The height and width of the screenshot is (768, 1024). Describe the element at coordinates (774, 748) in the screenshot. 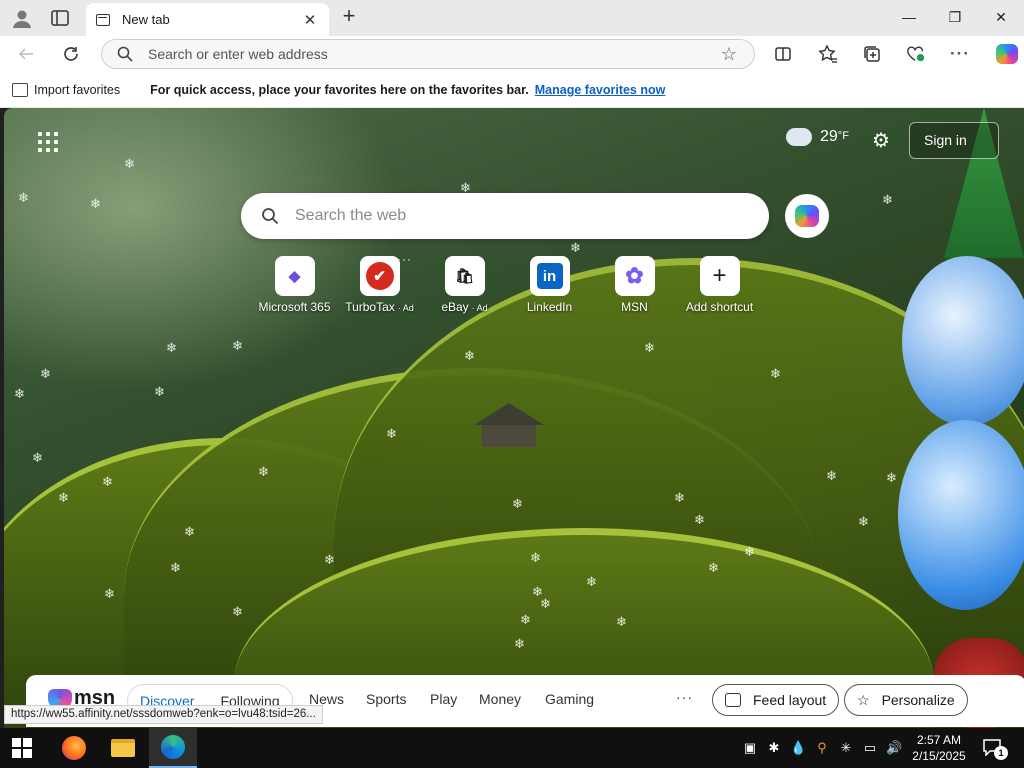

I see `app-tray-icon: ✱` at that location.